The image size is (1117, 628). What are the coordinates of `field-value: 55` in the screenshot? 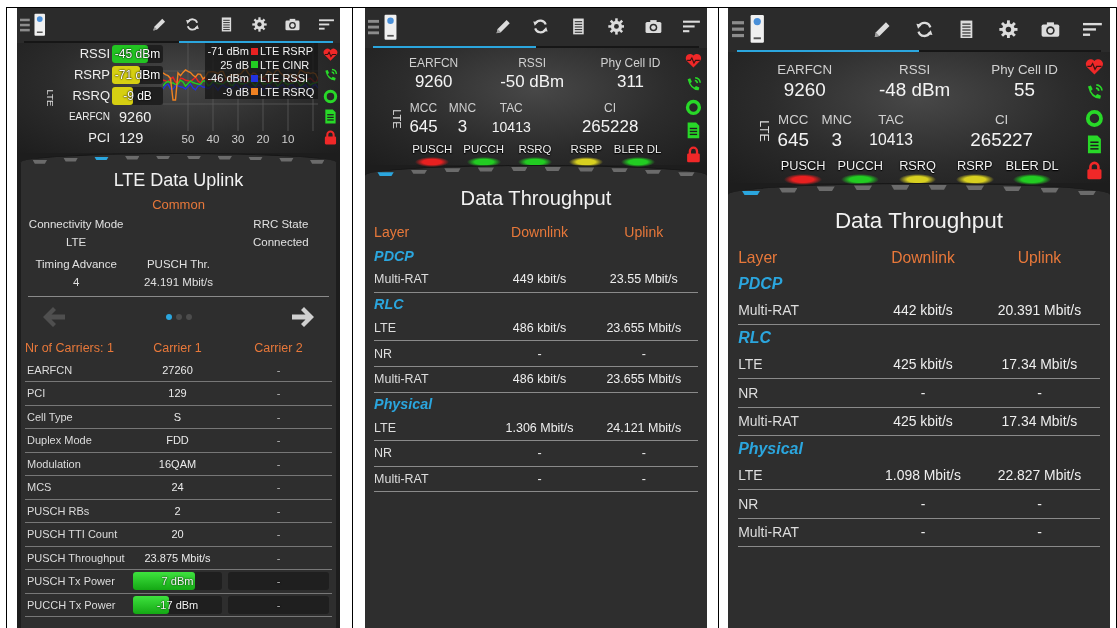 It's located at (1025, 90).